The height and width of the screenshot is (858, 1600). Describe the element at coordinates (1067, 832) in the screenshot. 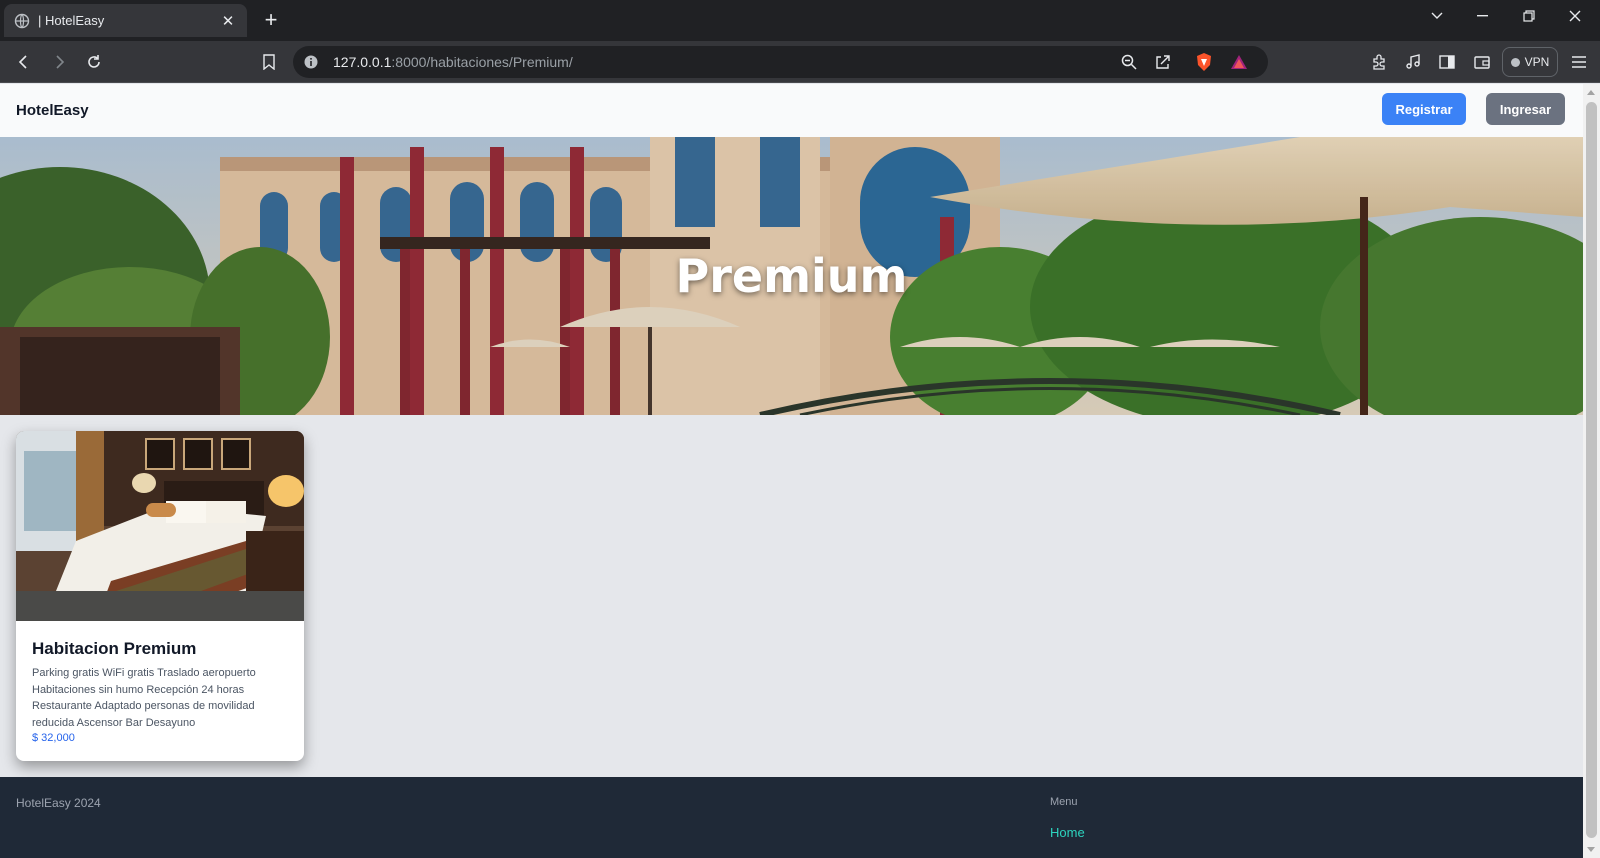

I see `footer-home-link: Home` at that location.